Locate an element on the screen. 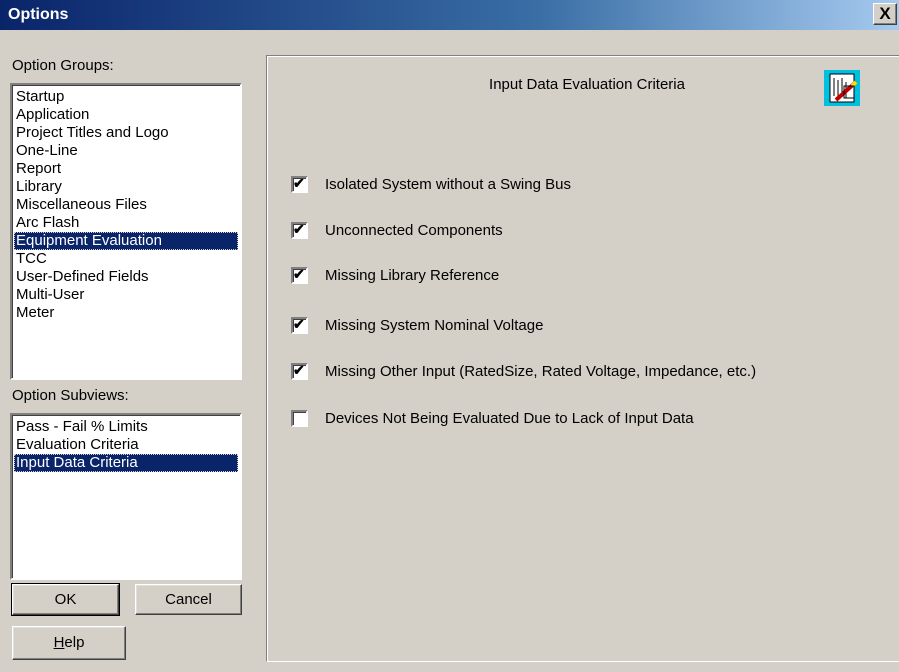 The image size is (899, 672). evaluation-pencil-icon is located at coordinates (842, 88).